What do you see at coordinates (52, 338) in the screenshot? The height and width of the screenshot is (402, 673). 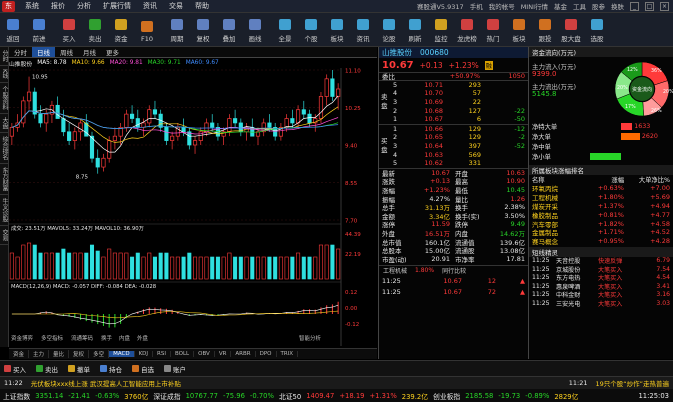 I see `chart-bottom-tab-1: 多空指标` at bounding box center [52, 338].